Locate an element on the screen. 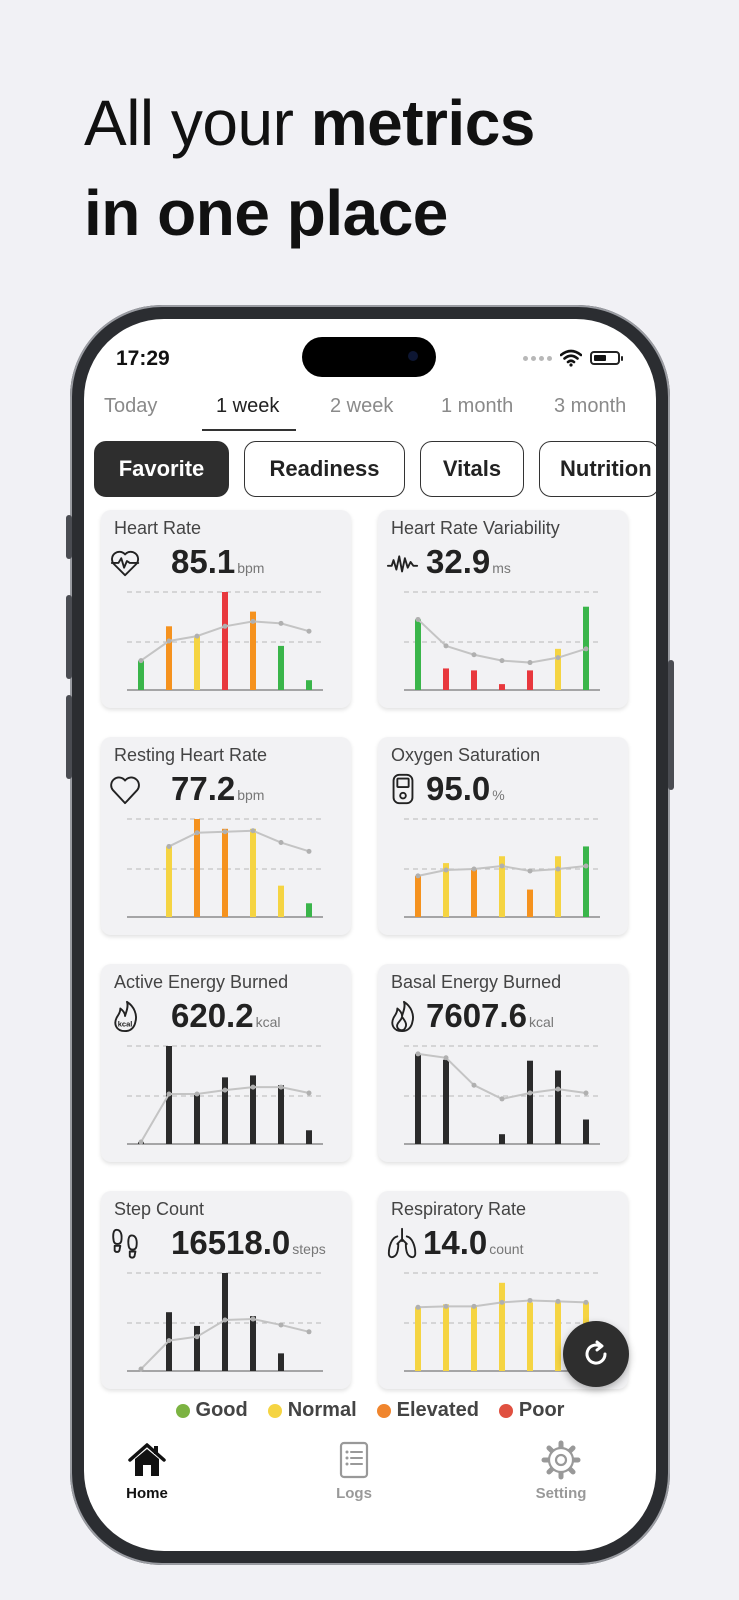 The width and height of the screenshot is (739, 1600). nav-home: Home is located at coordinates (147, 1470).